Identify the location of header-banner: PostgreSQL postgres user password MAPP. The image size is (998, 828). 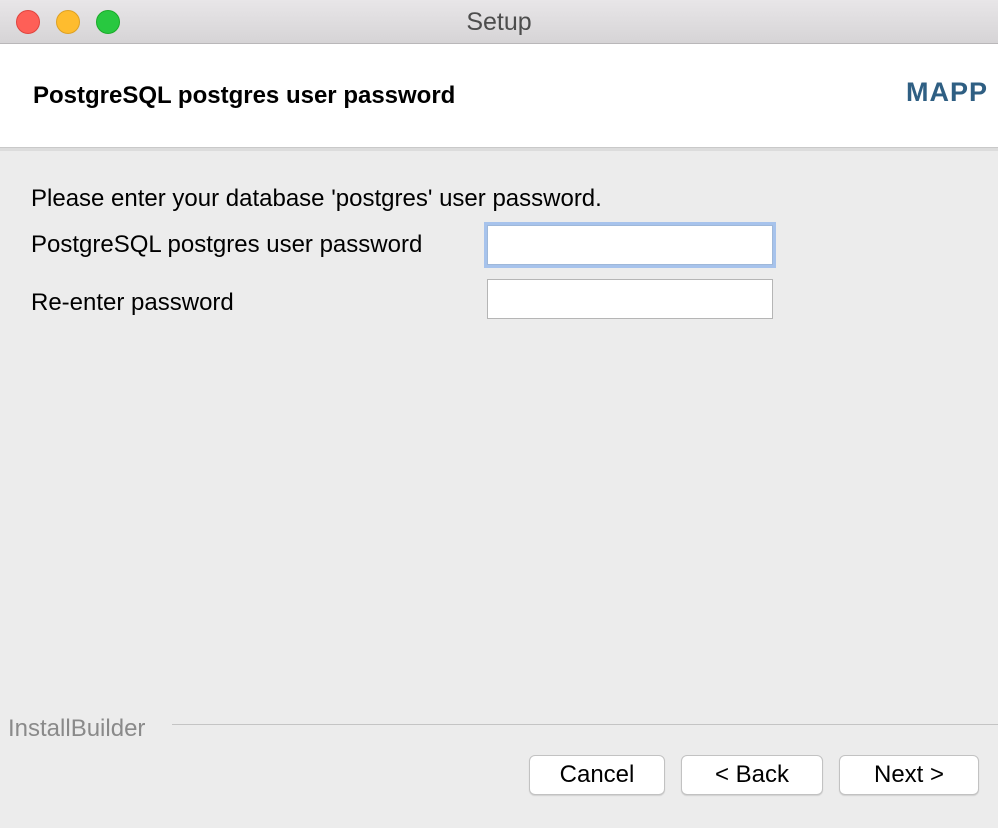
(499, 96).